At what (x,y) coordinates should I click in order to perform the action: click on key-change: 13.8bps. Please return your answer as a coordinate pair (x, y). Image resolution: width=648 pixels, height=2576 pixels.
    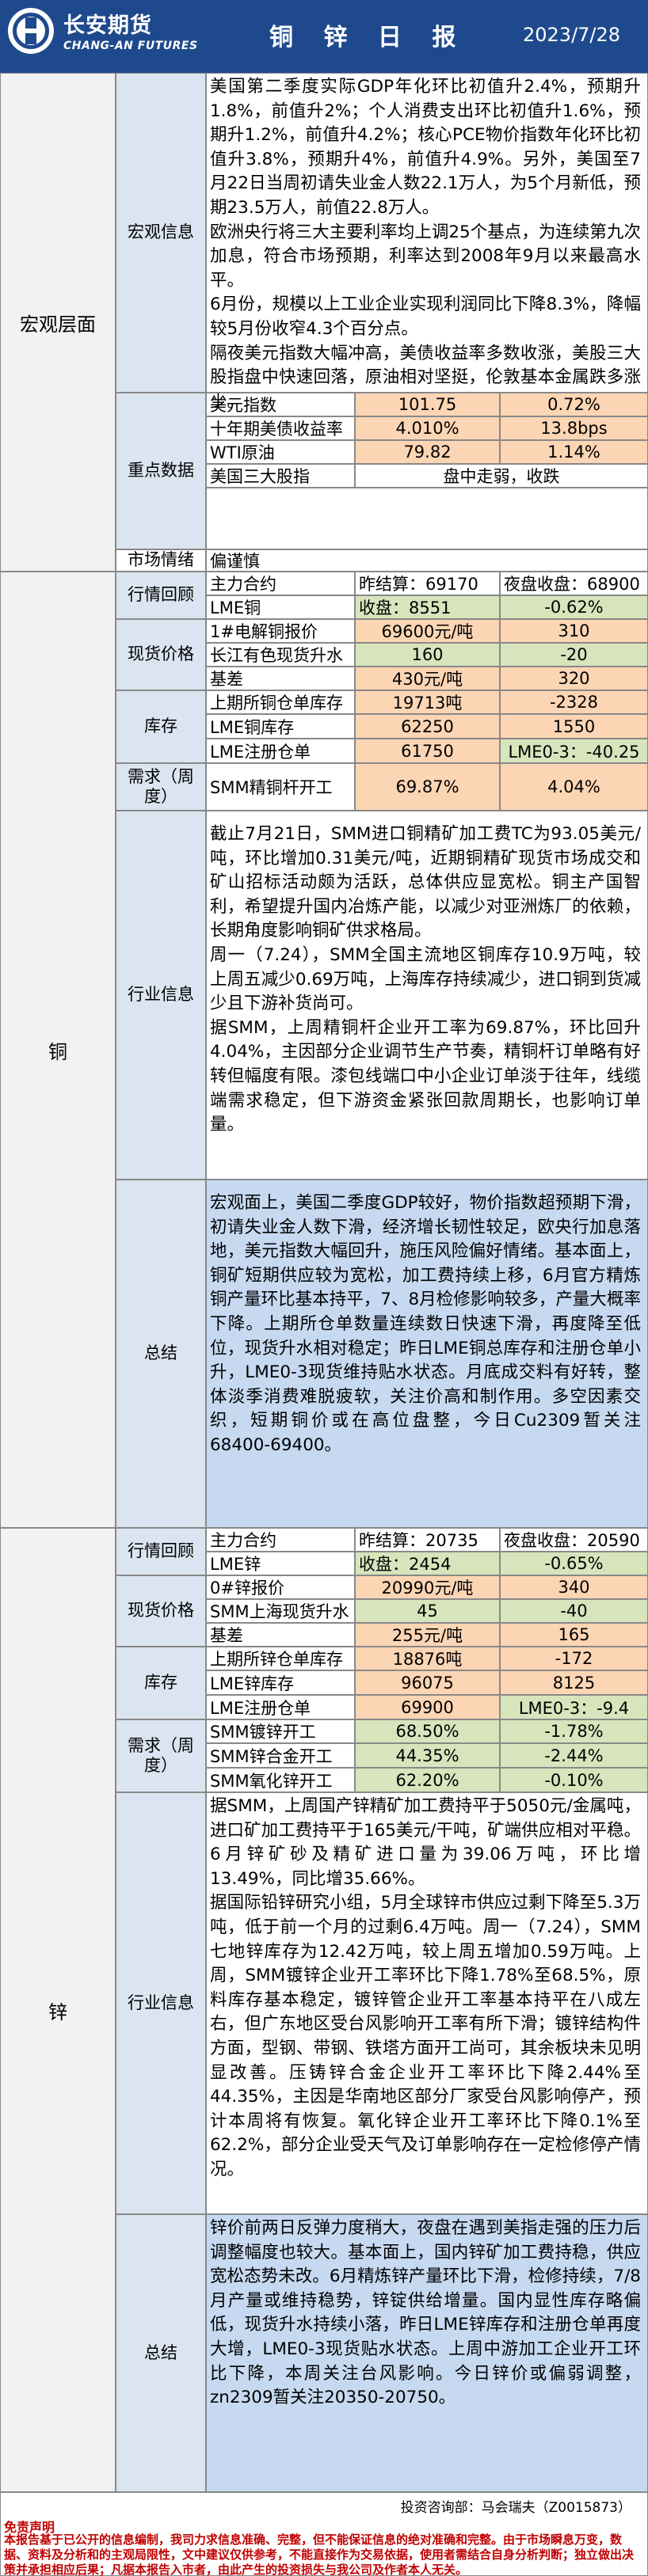
    Looking at the image, I should click on (574, 428).